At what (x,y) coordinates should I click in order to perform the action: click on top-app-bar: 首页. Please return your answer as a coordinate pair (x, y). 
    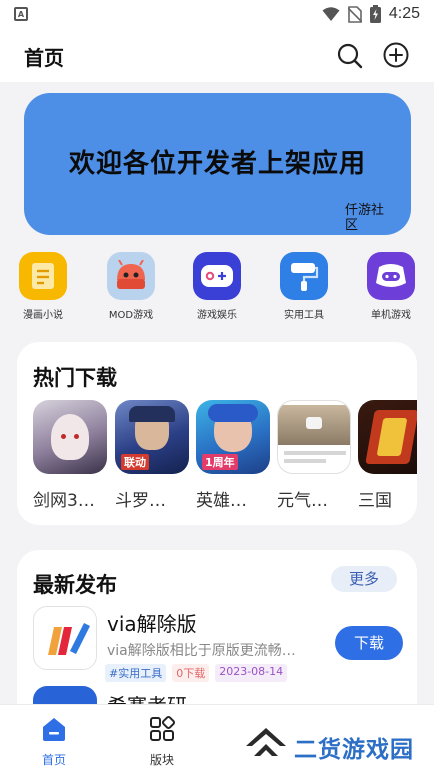
    Looking at the image, I should click on (217, 56).